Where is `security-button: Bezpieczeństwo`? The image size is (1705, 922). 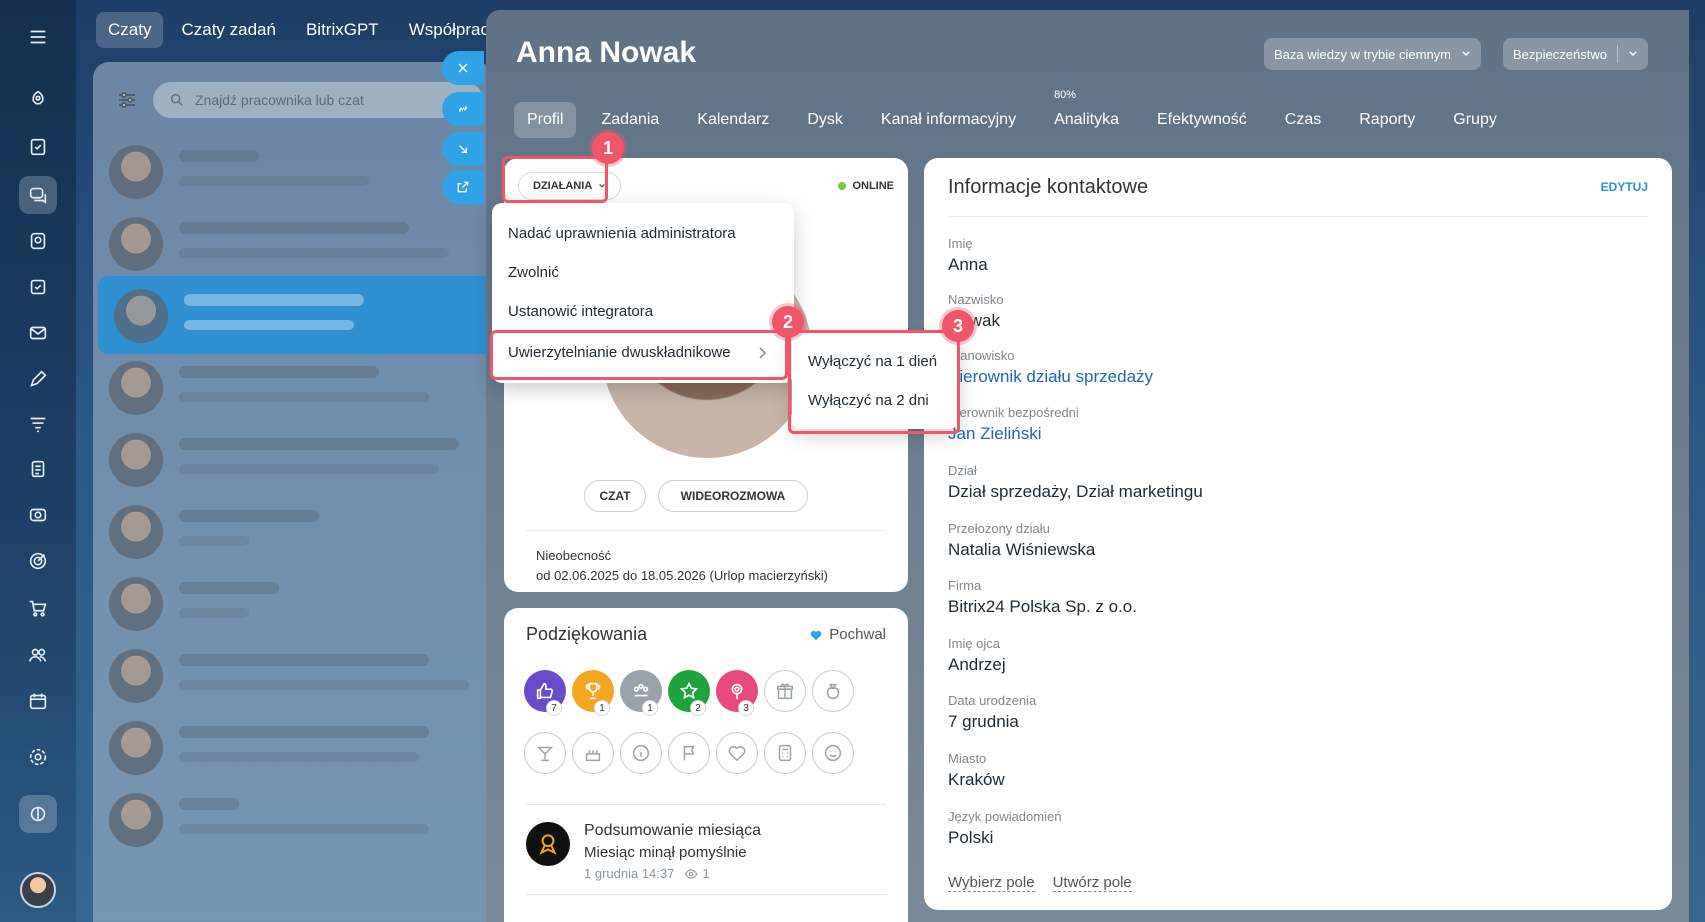
security-button: Bezpieczeństwo is located at coordinates (1575, 54).